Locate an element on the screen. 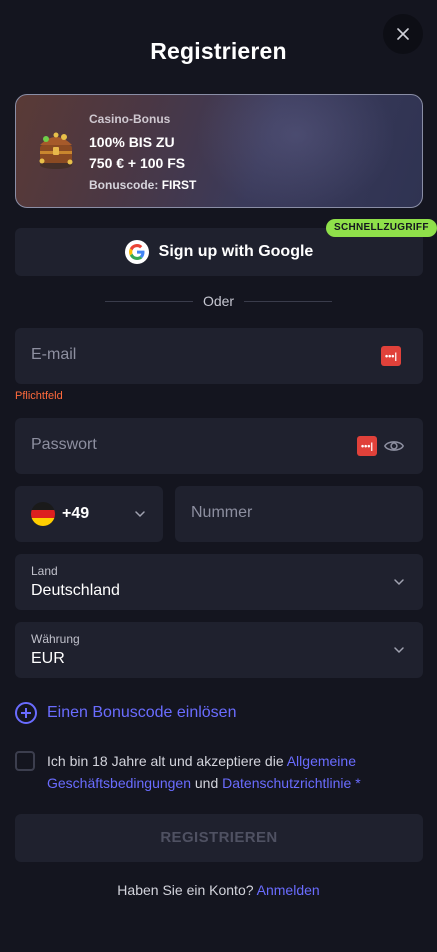 This screenshot has width=437, height=952. google-icon is located at coordinates (136, 252).